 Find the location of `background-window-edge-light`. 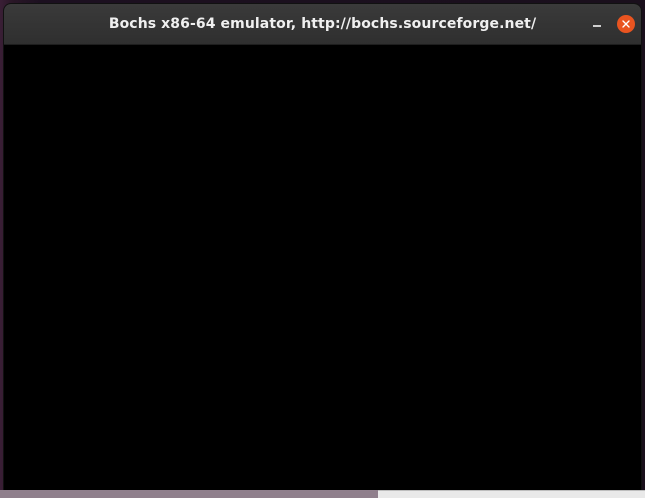

background-window-edge-light is located at coordinates (511, 494).